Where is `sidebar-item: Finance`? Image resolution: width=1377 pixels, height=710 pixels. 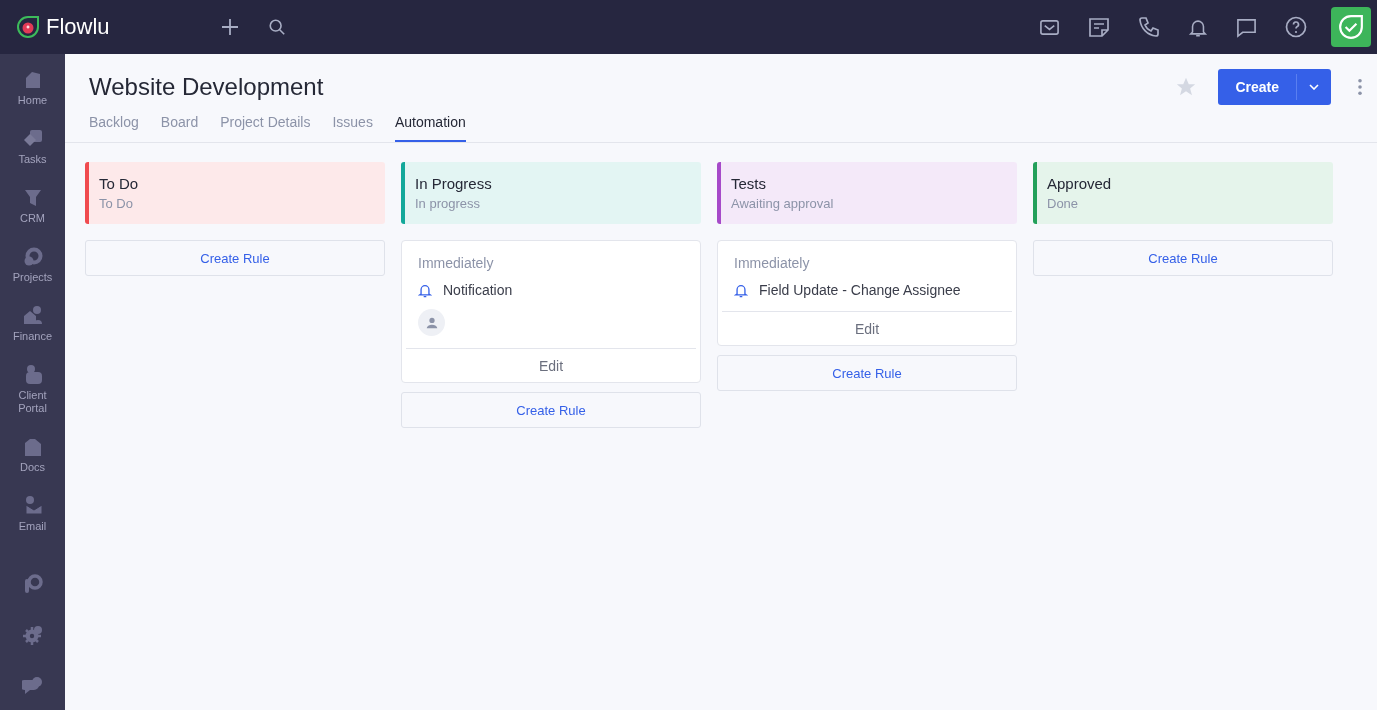
sidebar-item: Finance is located at coordinates (32, 324).